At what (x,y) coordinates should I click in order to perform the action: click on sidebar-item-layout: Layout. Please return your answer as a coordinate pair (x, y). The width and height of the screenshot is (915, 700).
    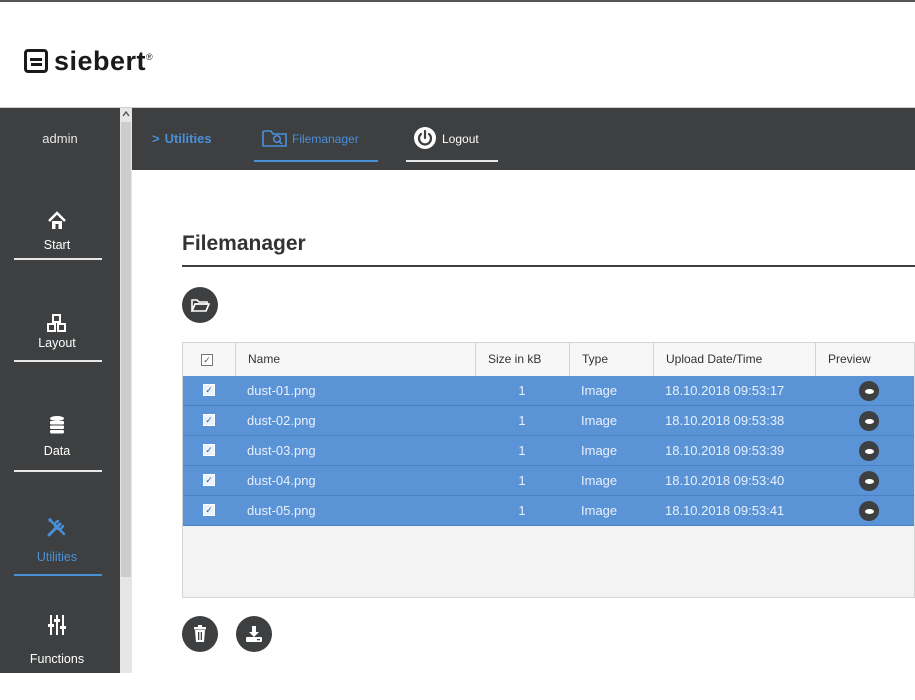
    Looking at the image, I should click on (57, 348).